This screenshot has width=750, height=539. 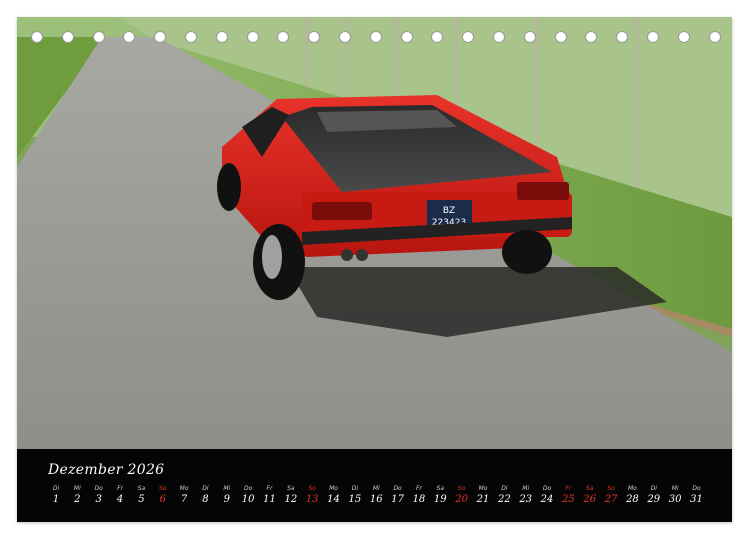 What do you see at coordinates (291, 499) in the screenshot?
I see `day-number: 12` at bounding box center [291, 499].